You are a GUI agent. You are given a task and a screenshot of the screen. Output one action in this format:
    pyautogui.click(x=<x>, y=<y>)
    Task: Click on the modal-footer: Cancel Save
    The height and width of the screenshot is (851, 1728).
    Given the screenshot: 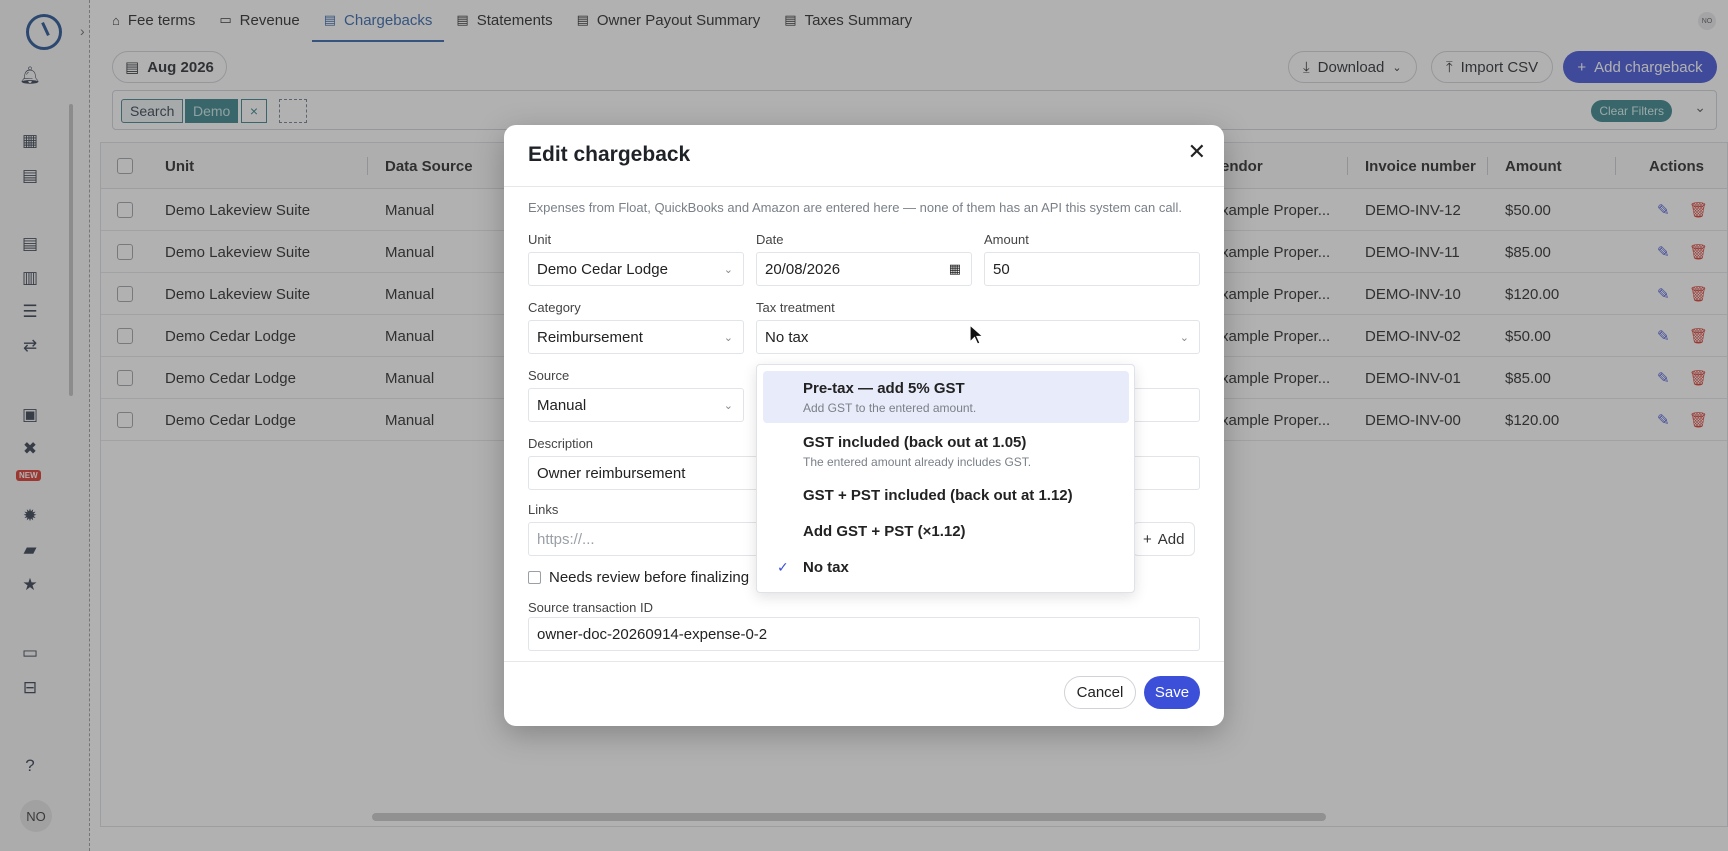 What is the action you would take?
    pyautogui.click(x=864, y=693)
    